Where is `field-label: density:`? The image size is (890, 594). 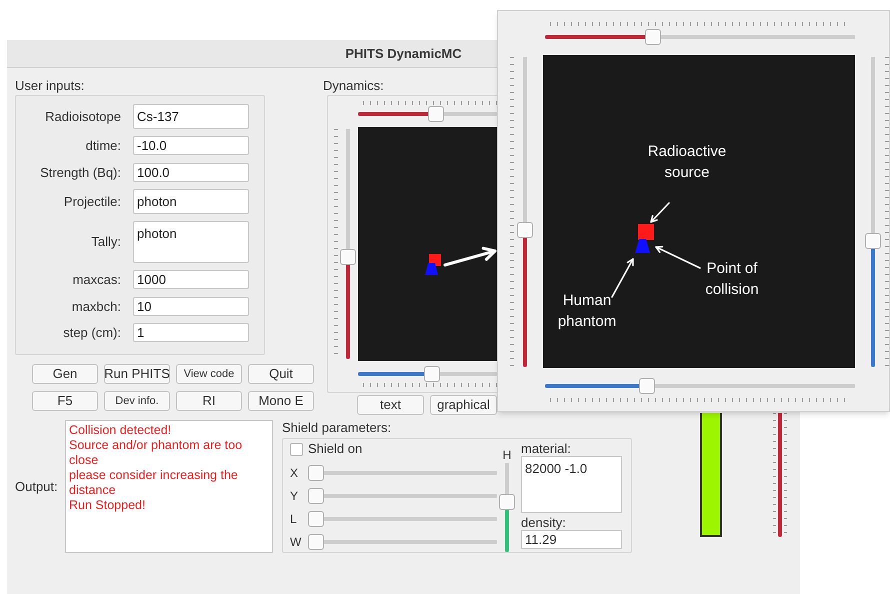 field-label: density: is located at coordinates (543, 522).